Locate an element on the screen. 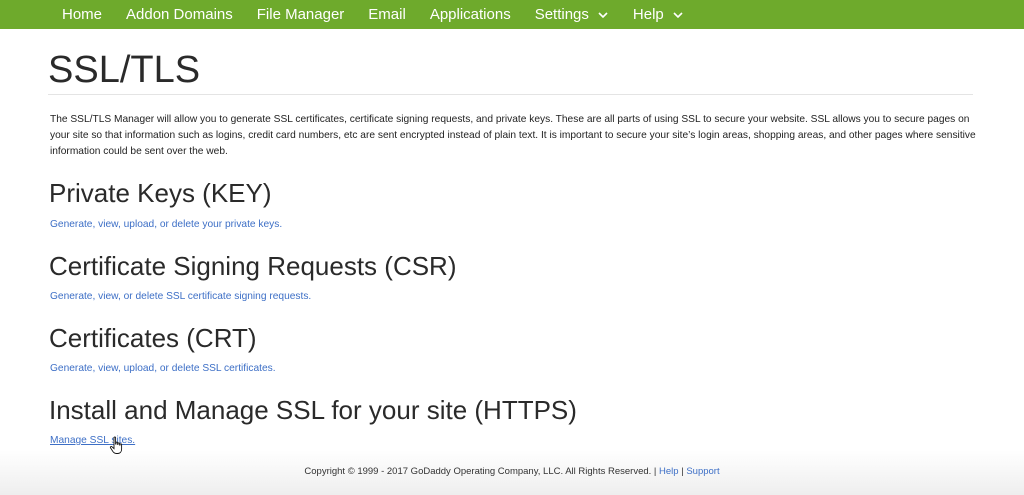 This screenshot has width=1024, height=495. nav-help-dropdown: Help is located at coordinates (658, 14).